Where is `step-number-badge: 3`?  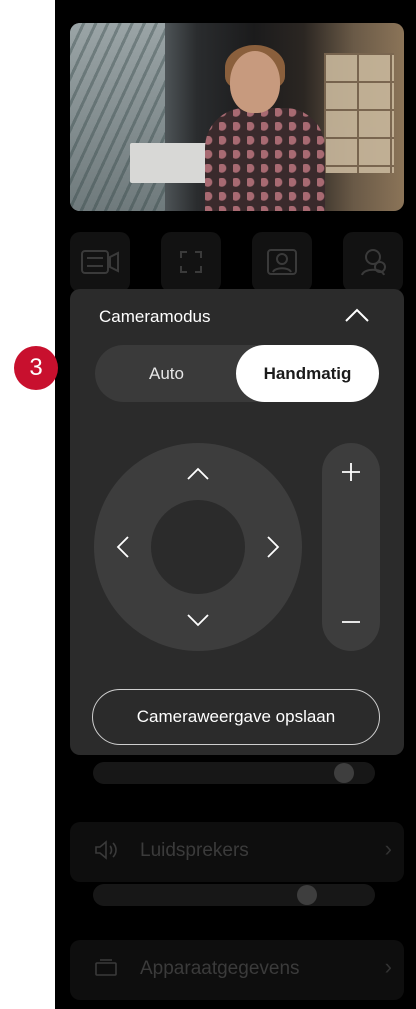
step-number-badge: 3 is located at coordinates (36, 368).